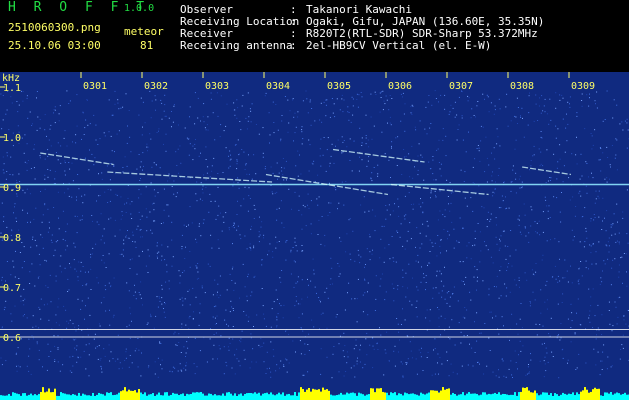 The width and height of the screenshot is (629, 400). I want to click on frequency-tick-label: 0.7, so click(12, 288).